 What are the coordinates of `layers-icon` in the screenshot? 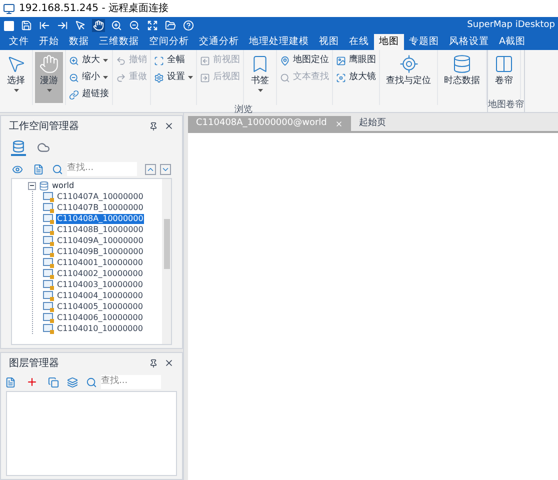 It's located at (72, 382).